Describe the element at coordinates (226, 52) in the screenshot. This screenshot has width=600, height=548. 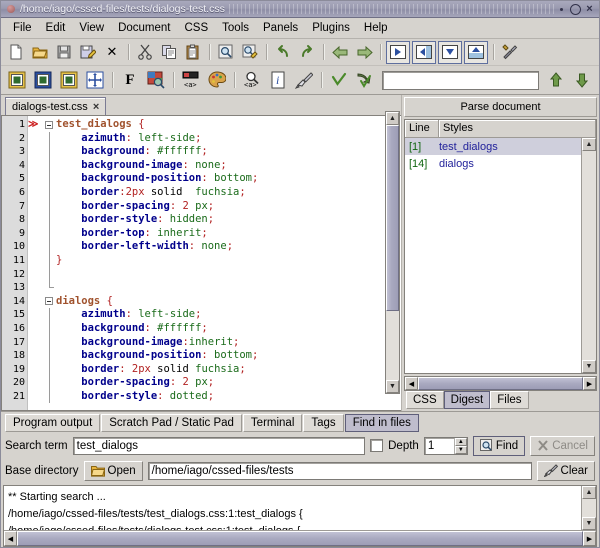
I see `find-icon` at that location.